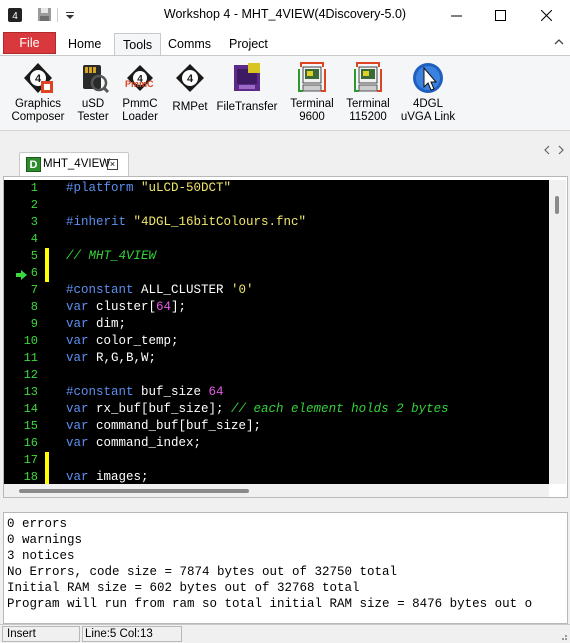 The height and width of the screenshot is (643, 570). I want to click on tab-comms: Comms, so click(189, 44).